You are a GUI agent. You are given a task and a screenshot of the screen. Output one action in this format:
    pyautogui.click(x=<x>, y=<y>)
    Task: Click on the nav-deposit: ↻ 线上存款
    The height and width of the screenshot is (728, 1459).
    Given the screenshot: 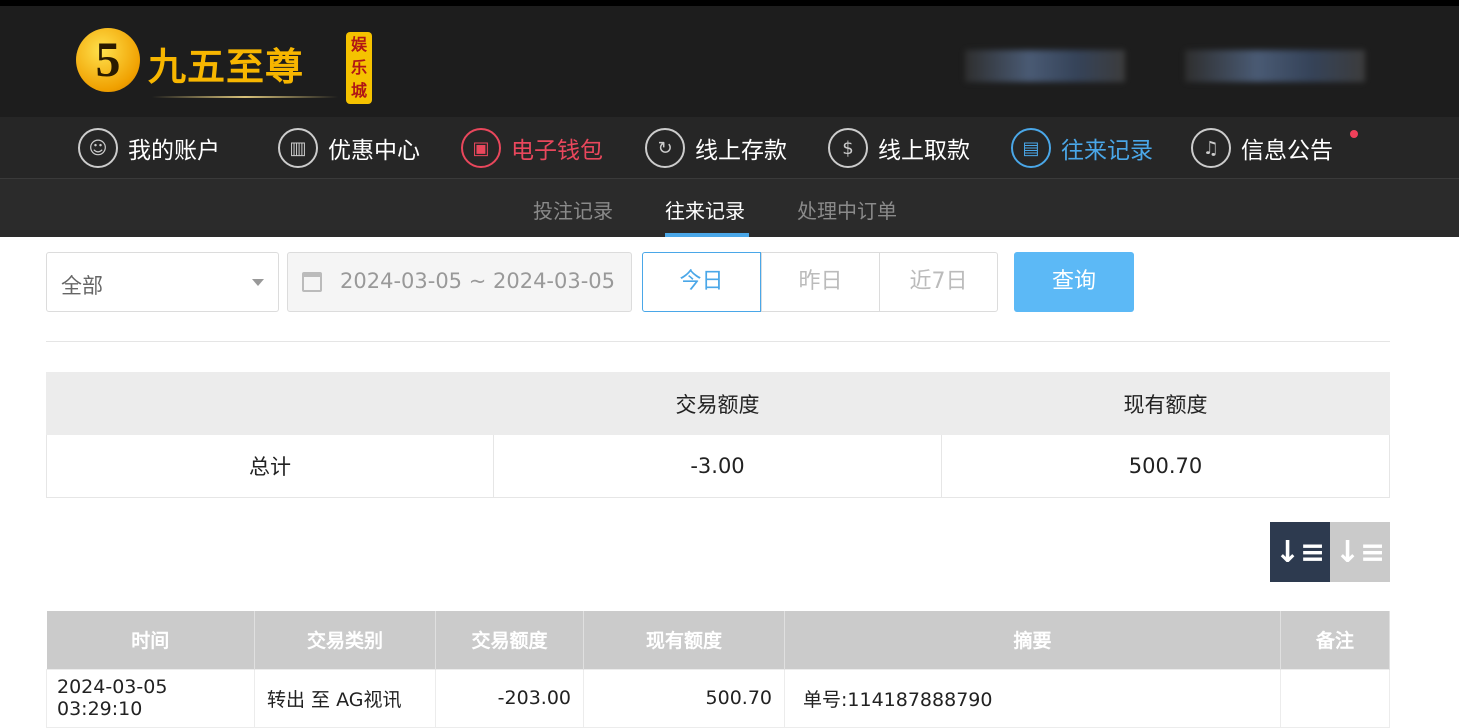 What is the action you would take?
    pyautogui.click(x=716, y=148)
    